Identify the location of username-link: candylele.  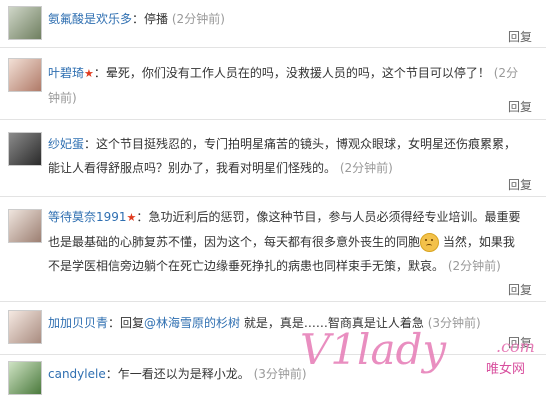
(77, 374).